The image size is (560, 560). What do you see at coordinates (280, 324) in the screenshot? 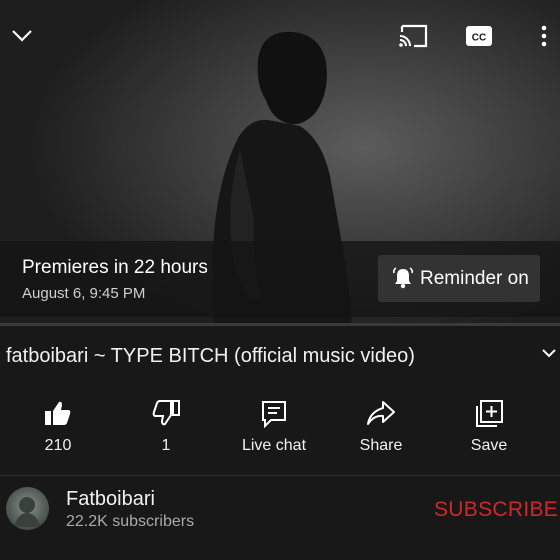
I see `progress-bar` at bounding box center [280, 324].